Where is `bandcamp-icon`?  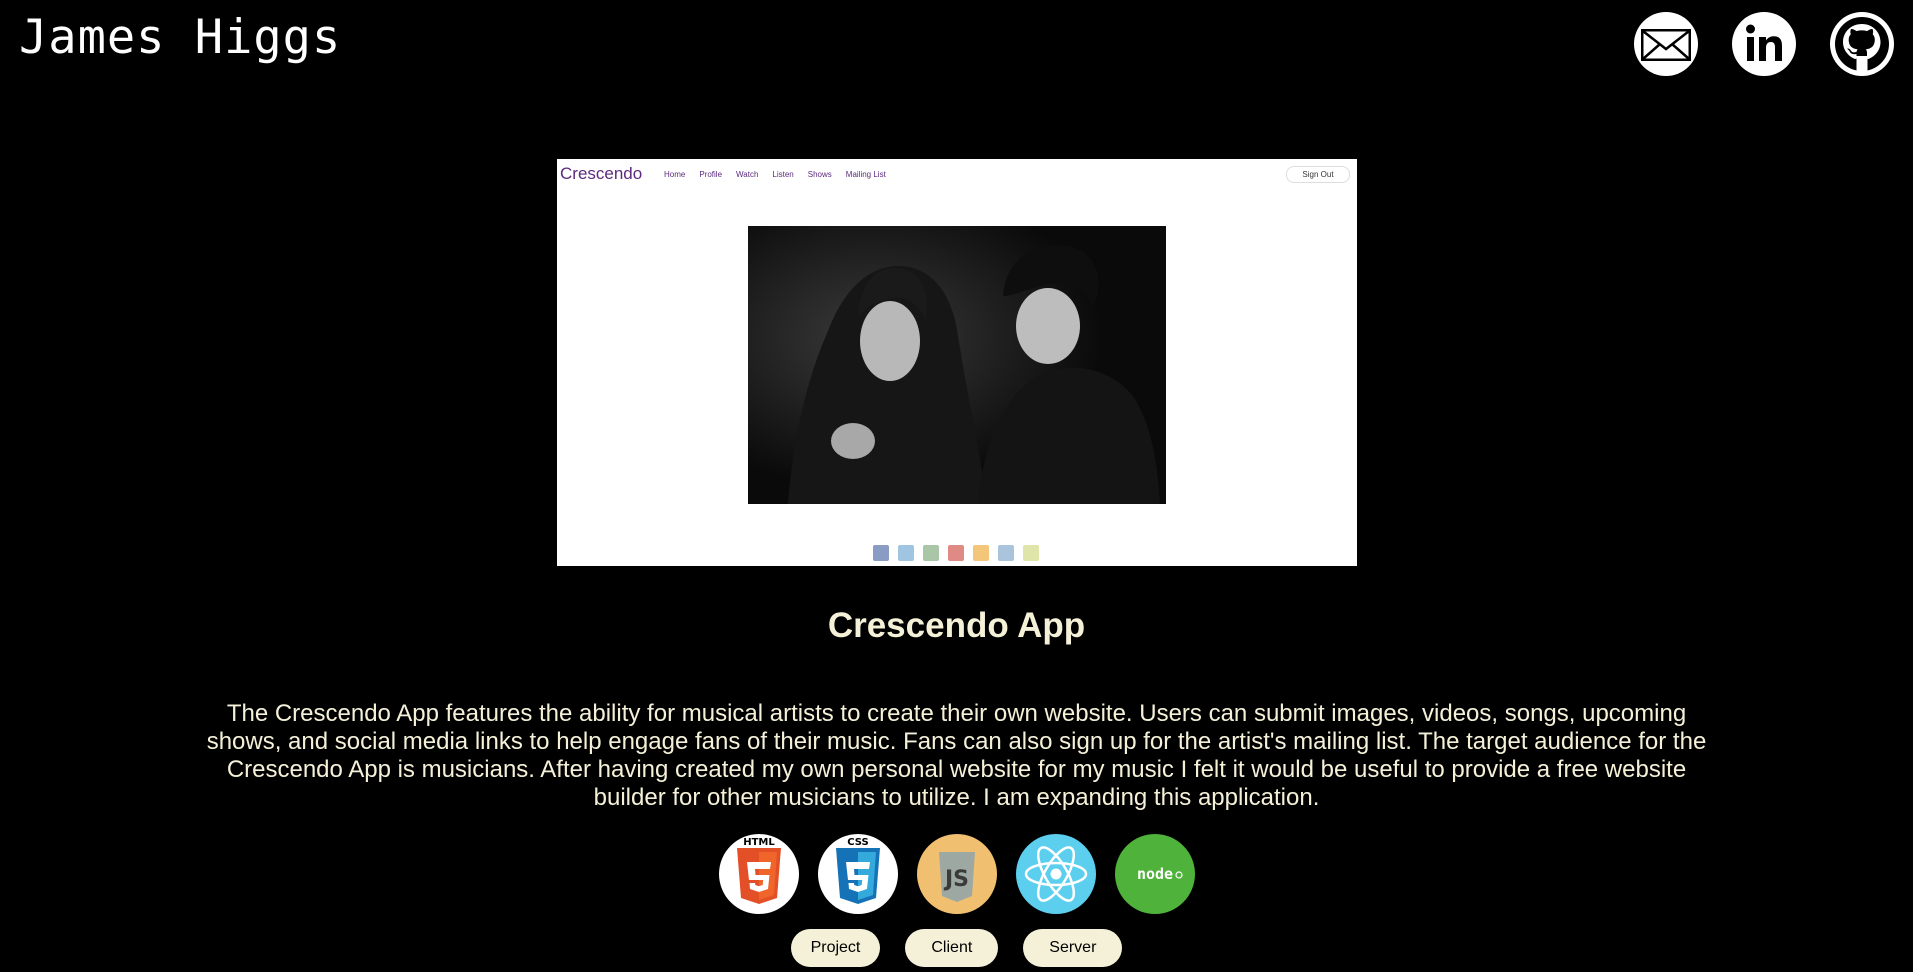
bandcamp-icon is located at coordinates (1006, 553).